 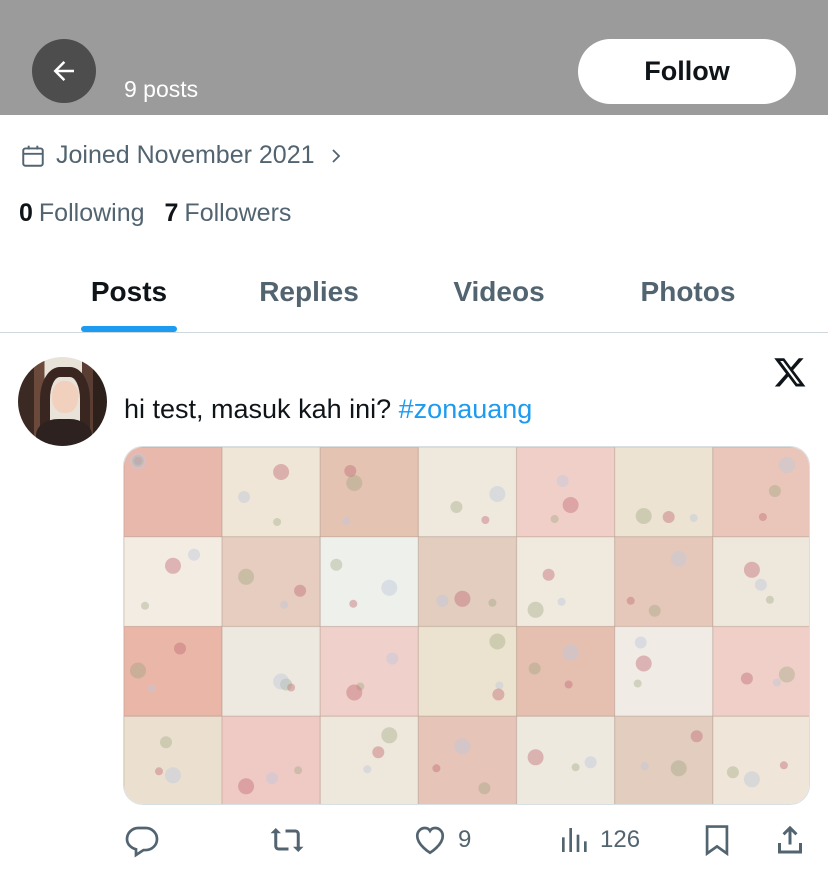 I want to click on tab-videos: Videos, so click(x=499, y=292).